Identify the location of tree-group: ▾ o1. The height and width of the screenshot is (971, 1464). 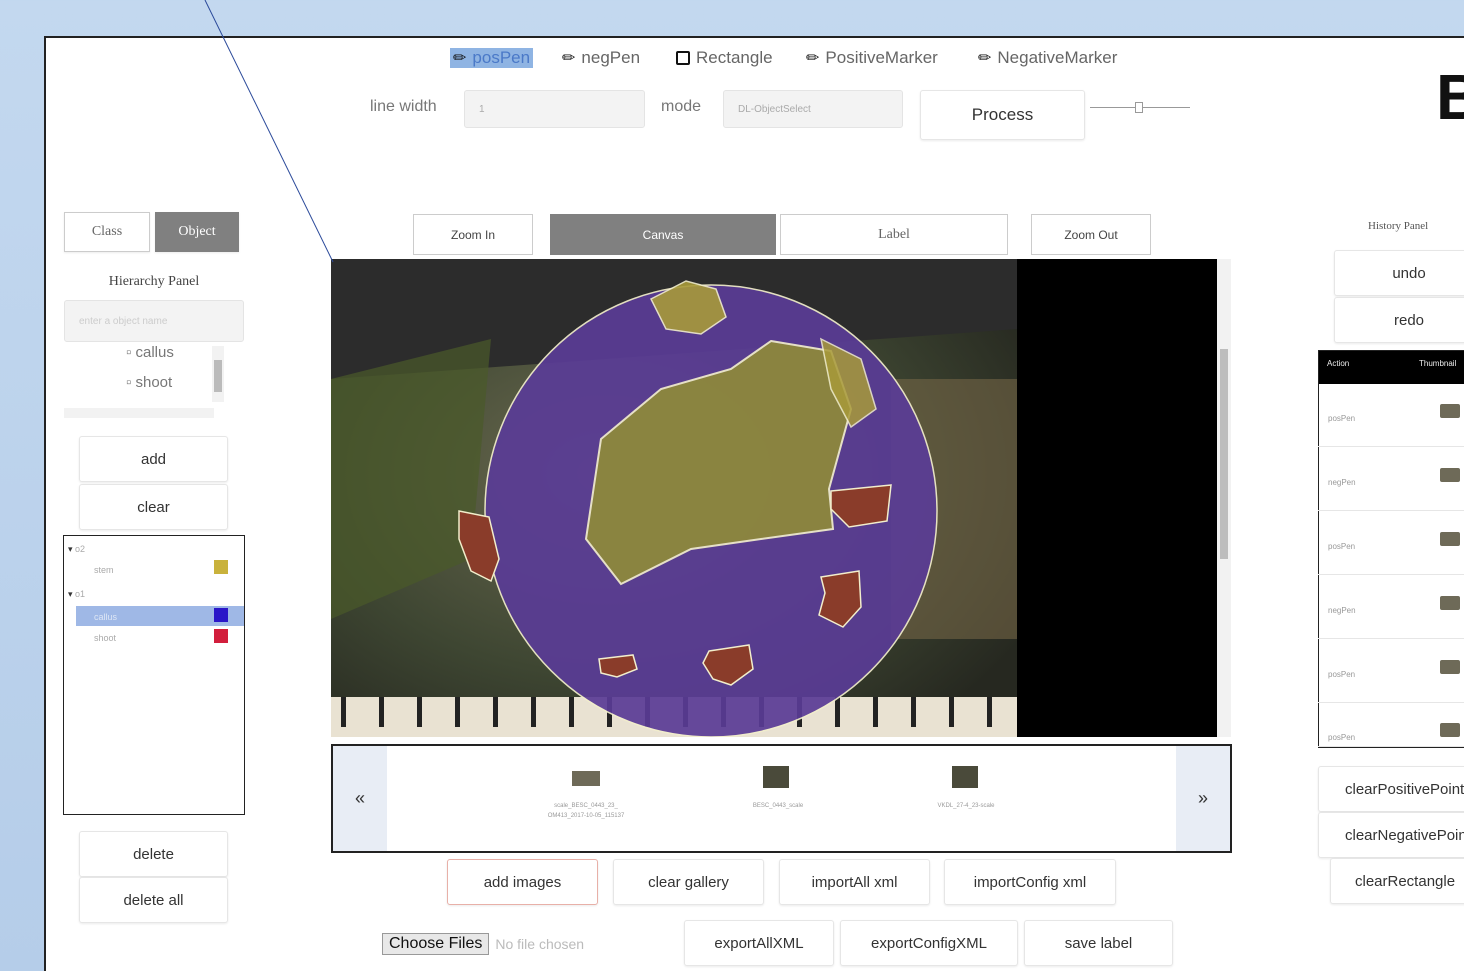
(76, 594).